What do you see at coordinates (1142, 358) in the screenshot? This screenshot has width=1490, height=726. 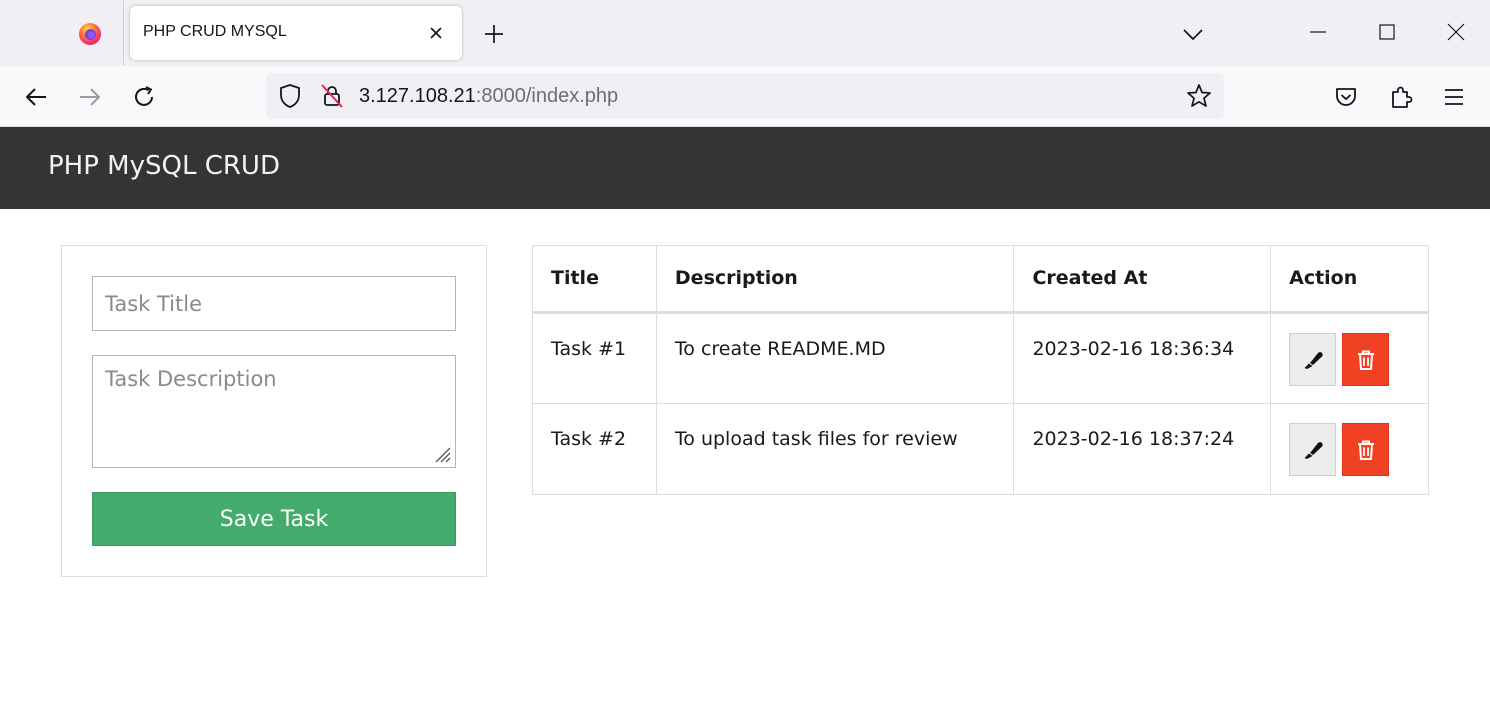 I see `task-created-at-cell: 2023-02-16 18:36:34` at bounding box center [1142, 358].